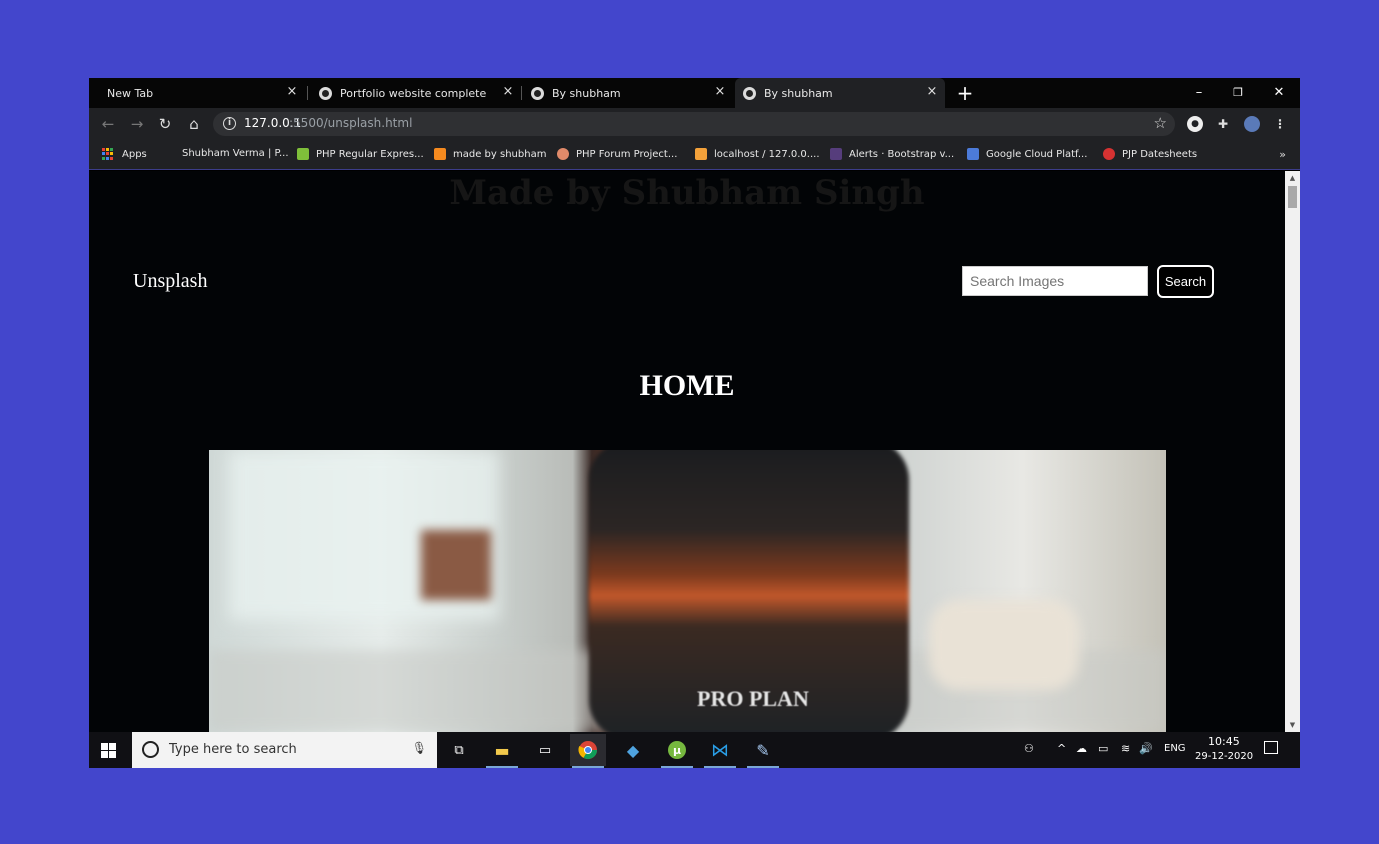 This screenshot has width=1379, height=844. Describe the element at coordinates (130, 93) in the screenshot. I see `tab-title: New Tab` at that location.